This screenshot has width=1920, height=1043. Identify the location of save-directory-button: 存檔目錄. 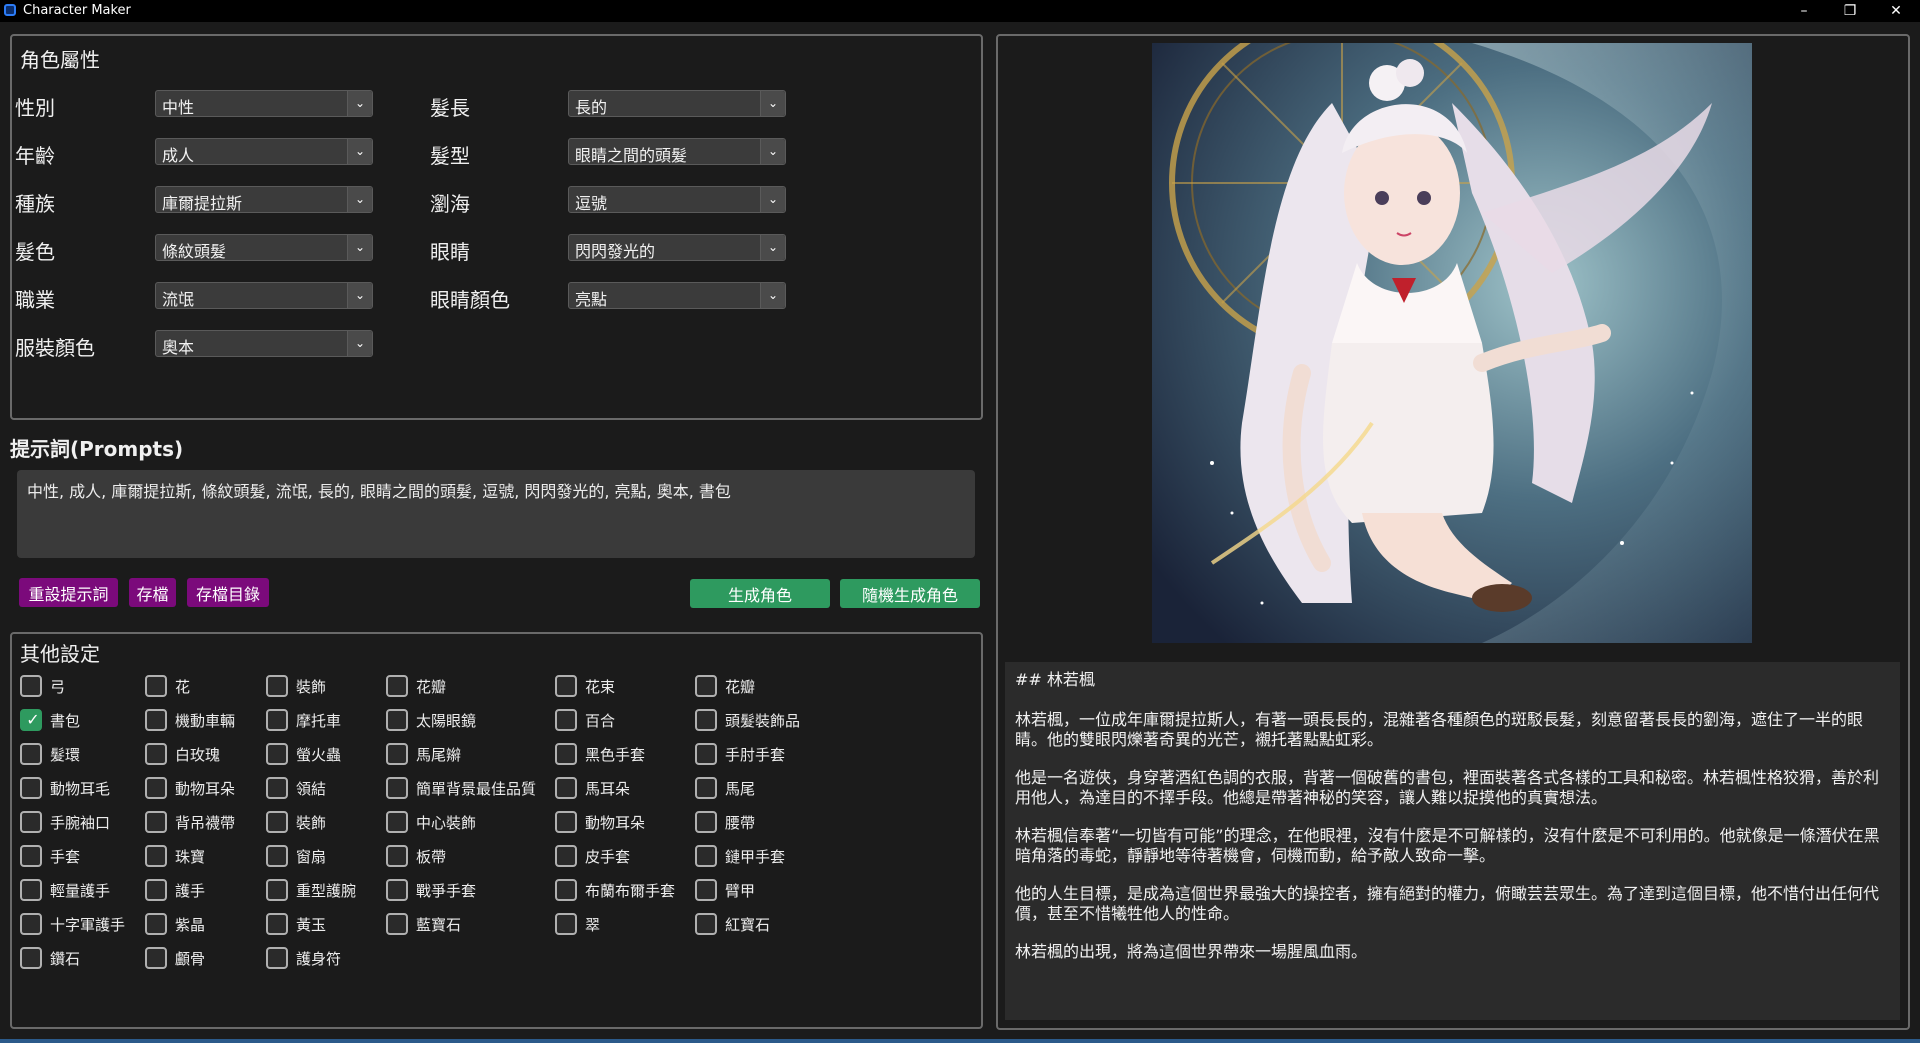
(228, 592).